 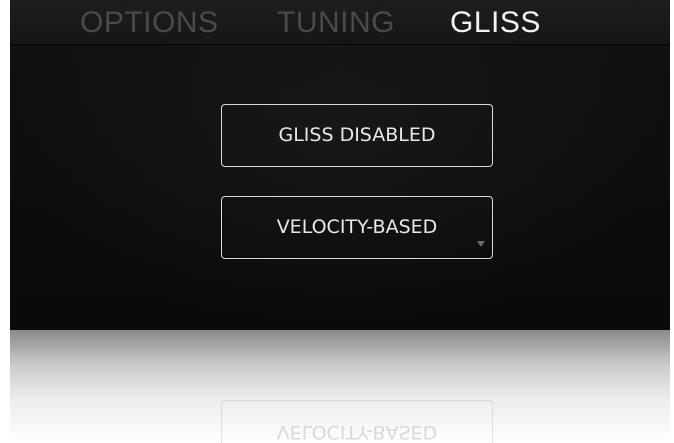 I want to click on tab-tuning: TUNING, so click(x=336, y=23).